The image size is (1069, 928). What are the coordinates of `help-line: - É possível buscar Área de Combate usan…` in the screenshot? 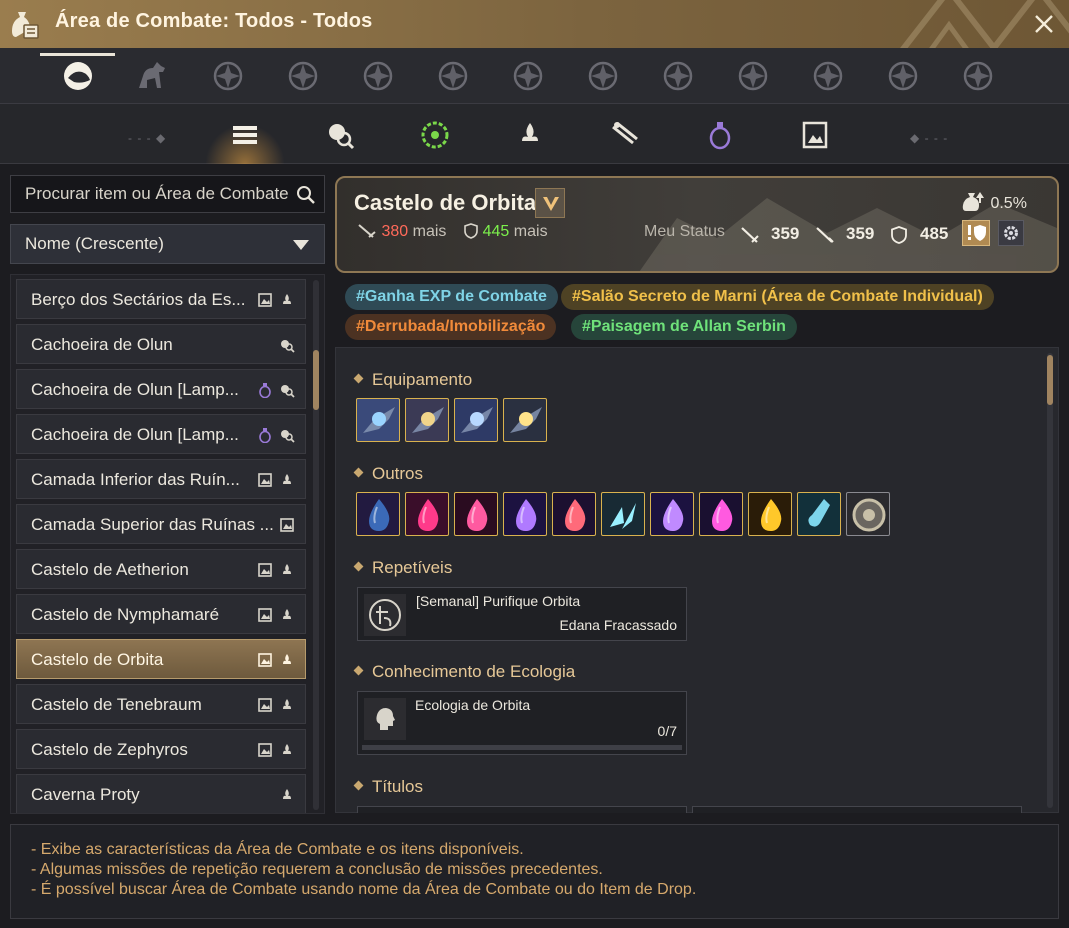 It's located at (364, 889).